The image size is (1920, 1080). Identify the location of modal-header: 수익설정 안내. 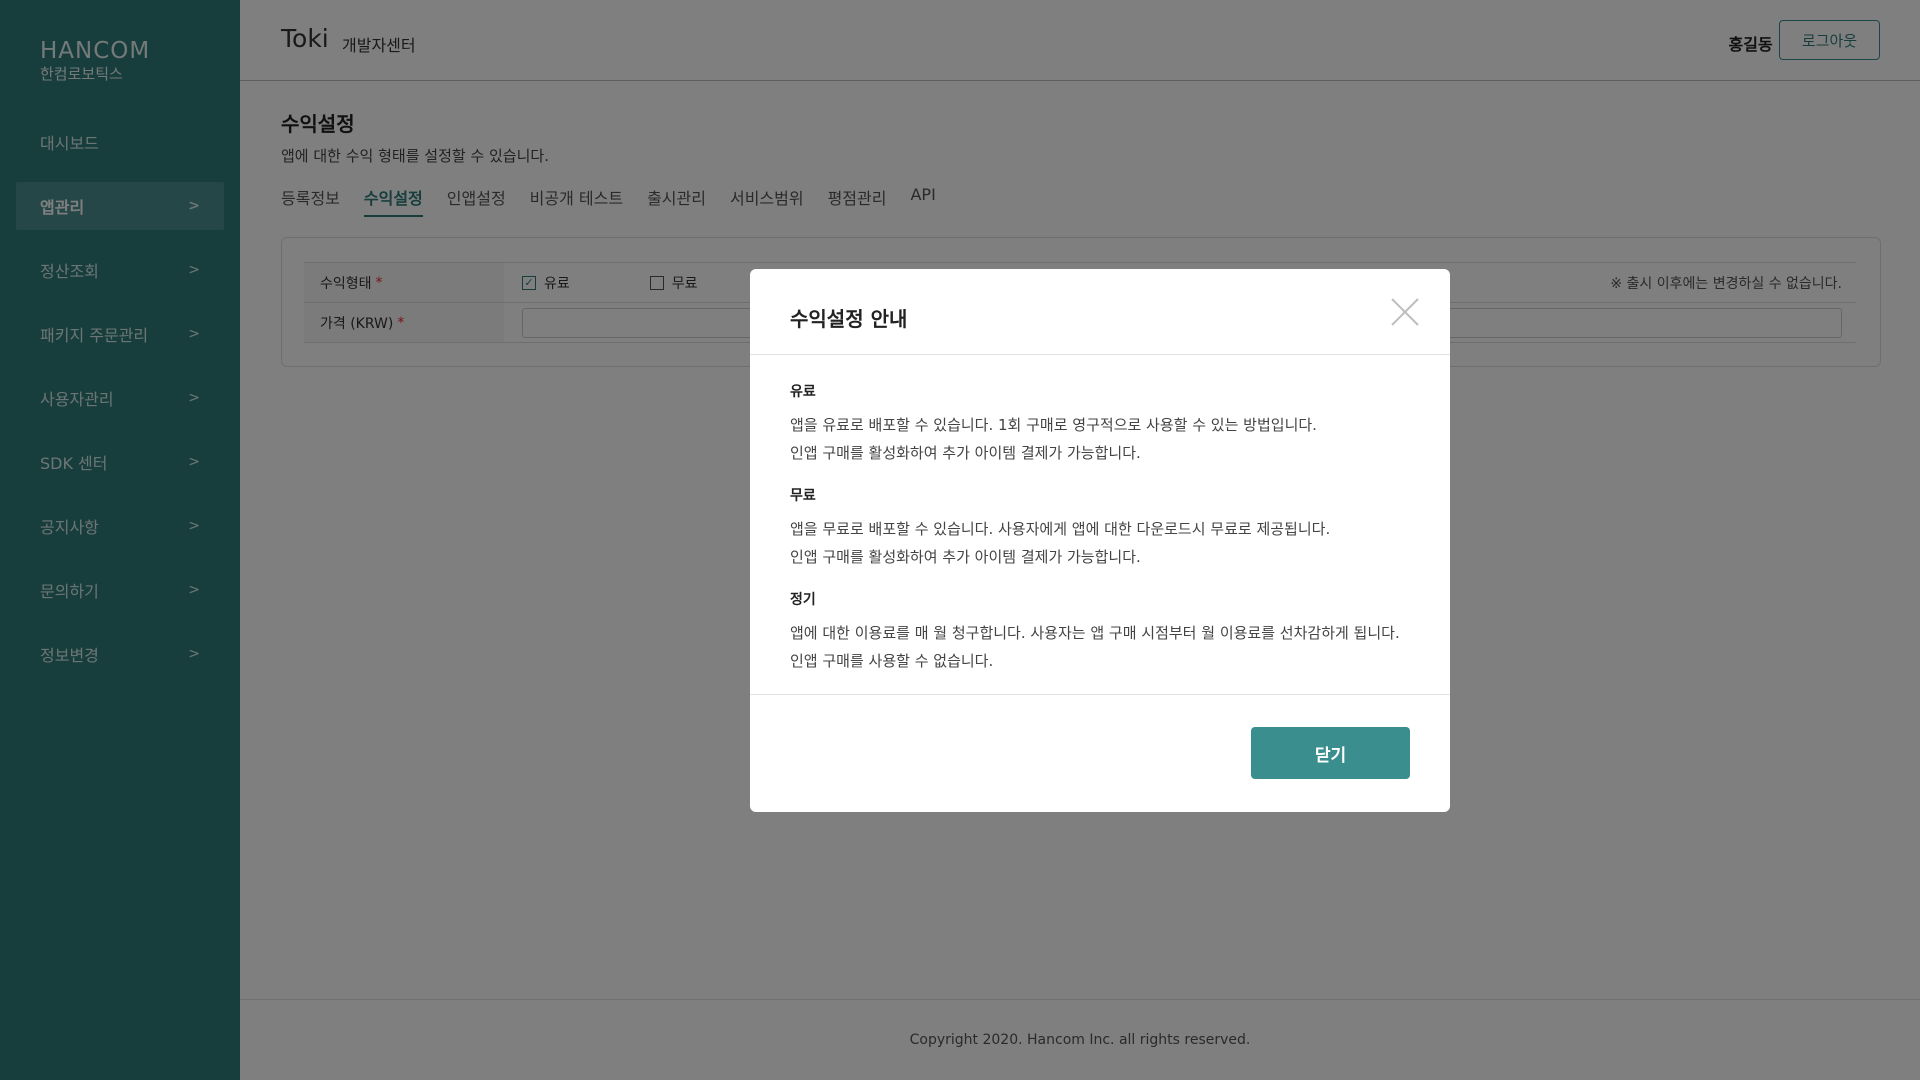
(1100, 312).